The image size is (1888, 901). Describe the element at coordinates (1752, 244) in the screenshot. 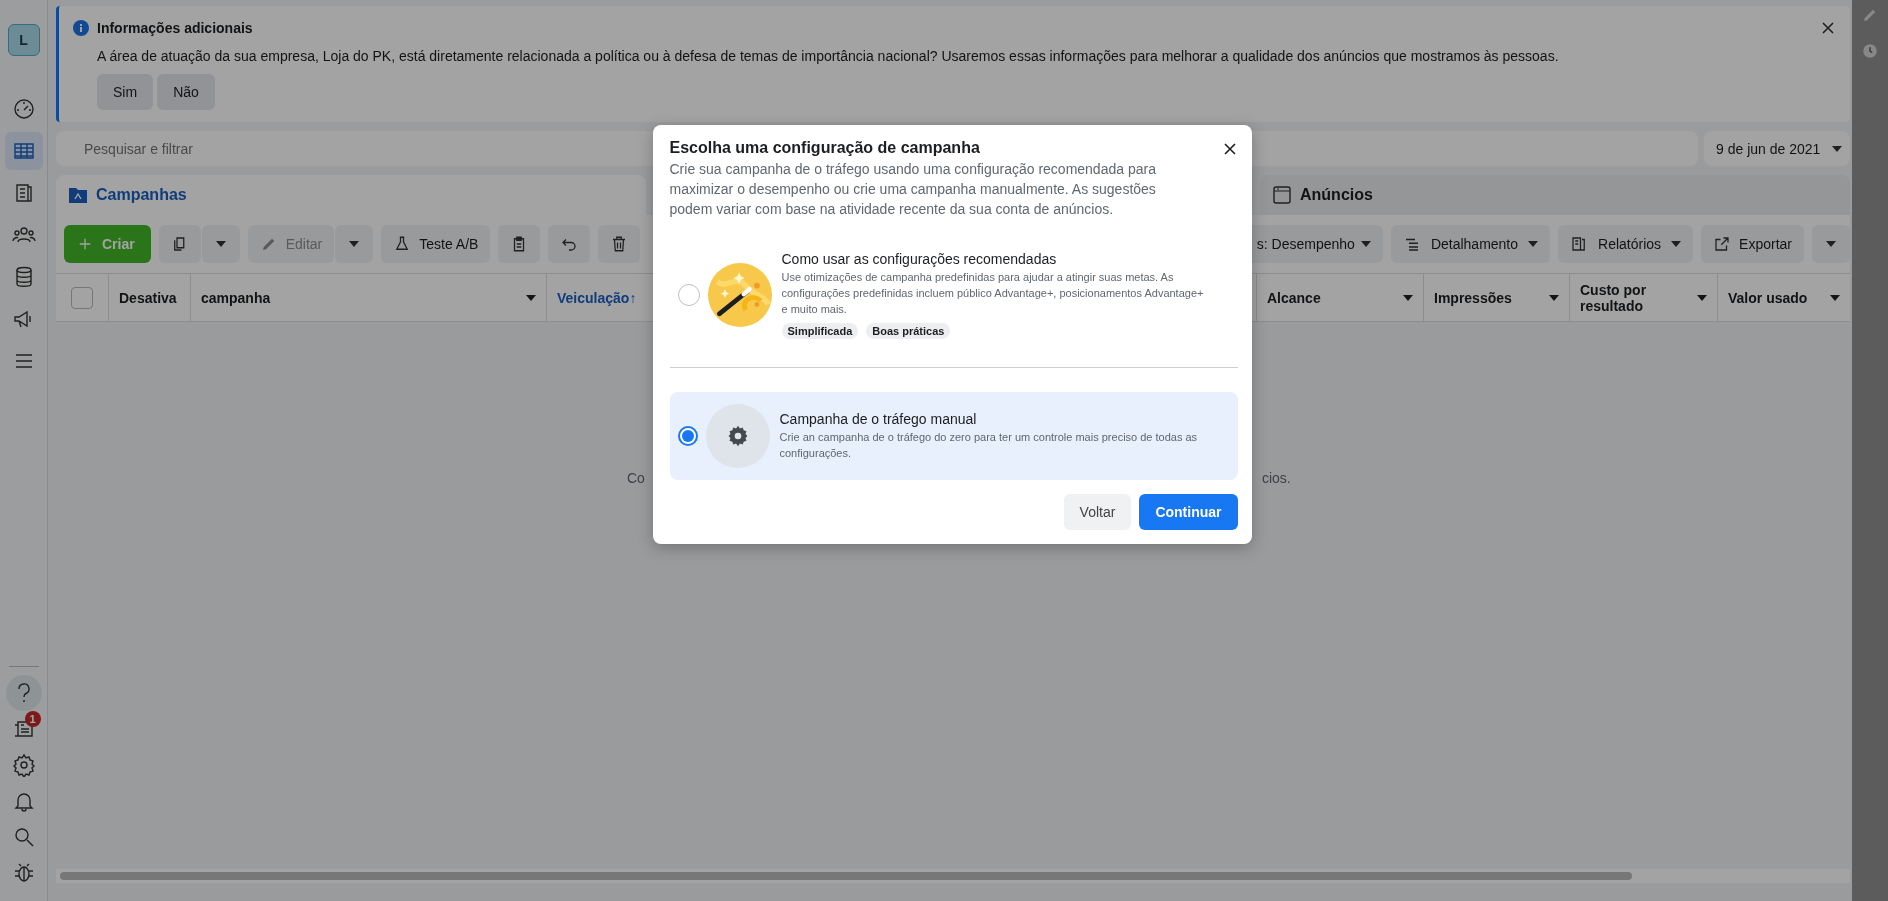

I see `export-button: Exportar` at that location.